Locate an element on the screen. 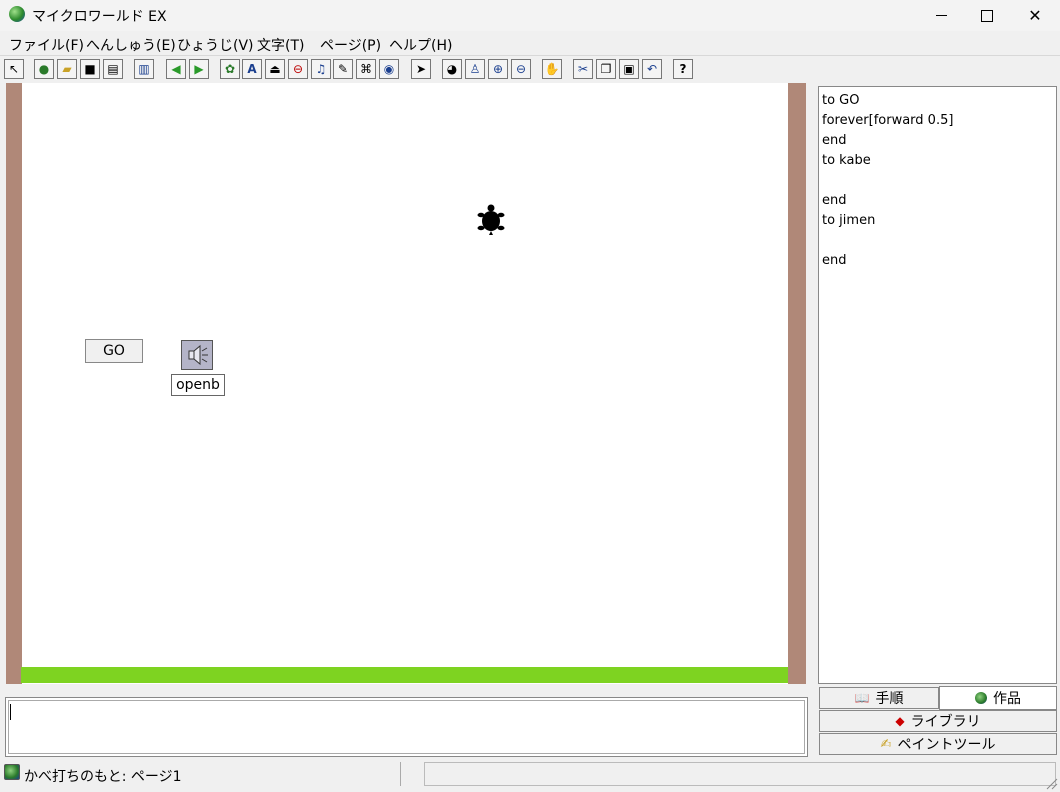  print-icon: ▤ is located at coordinates (113, 69).